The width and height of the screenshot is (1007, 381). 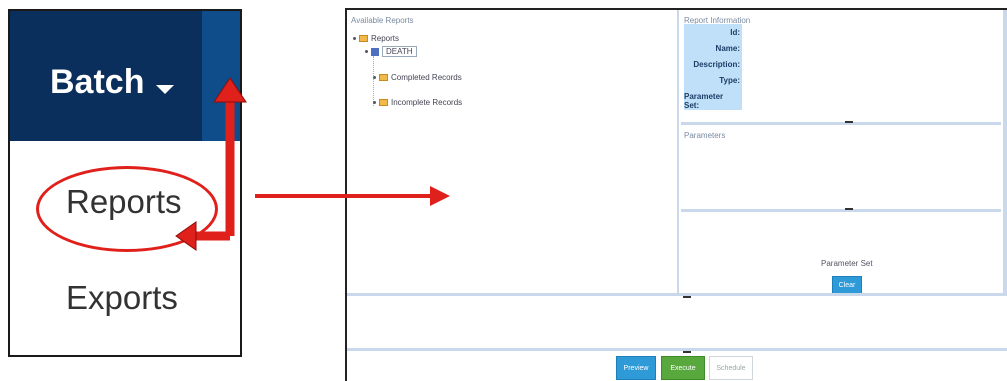 I want to click on up-arrowhead-icon, so click(x=230, y=90).